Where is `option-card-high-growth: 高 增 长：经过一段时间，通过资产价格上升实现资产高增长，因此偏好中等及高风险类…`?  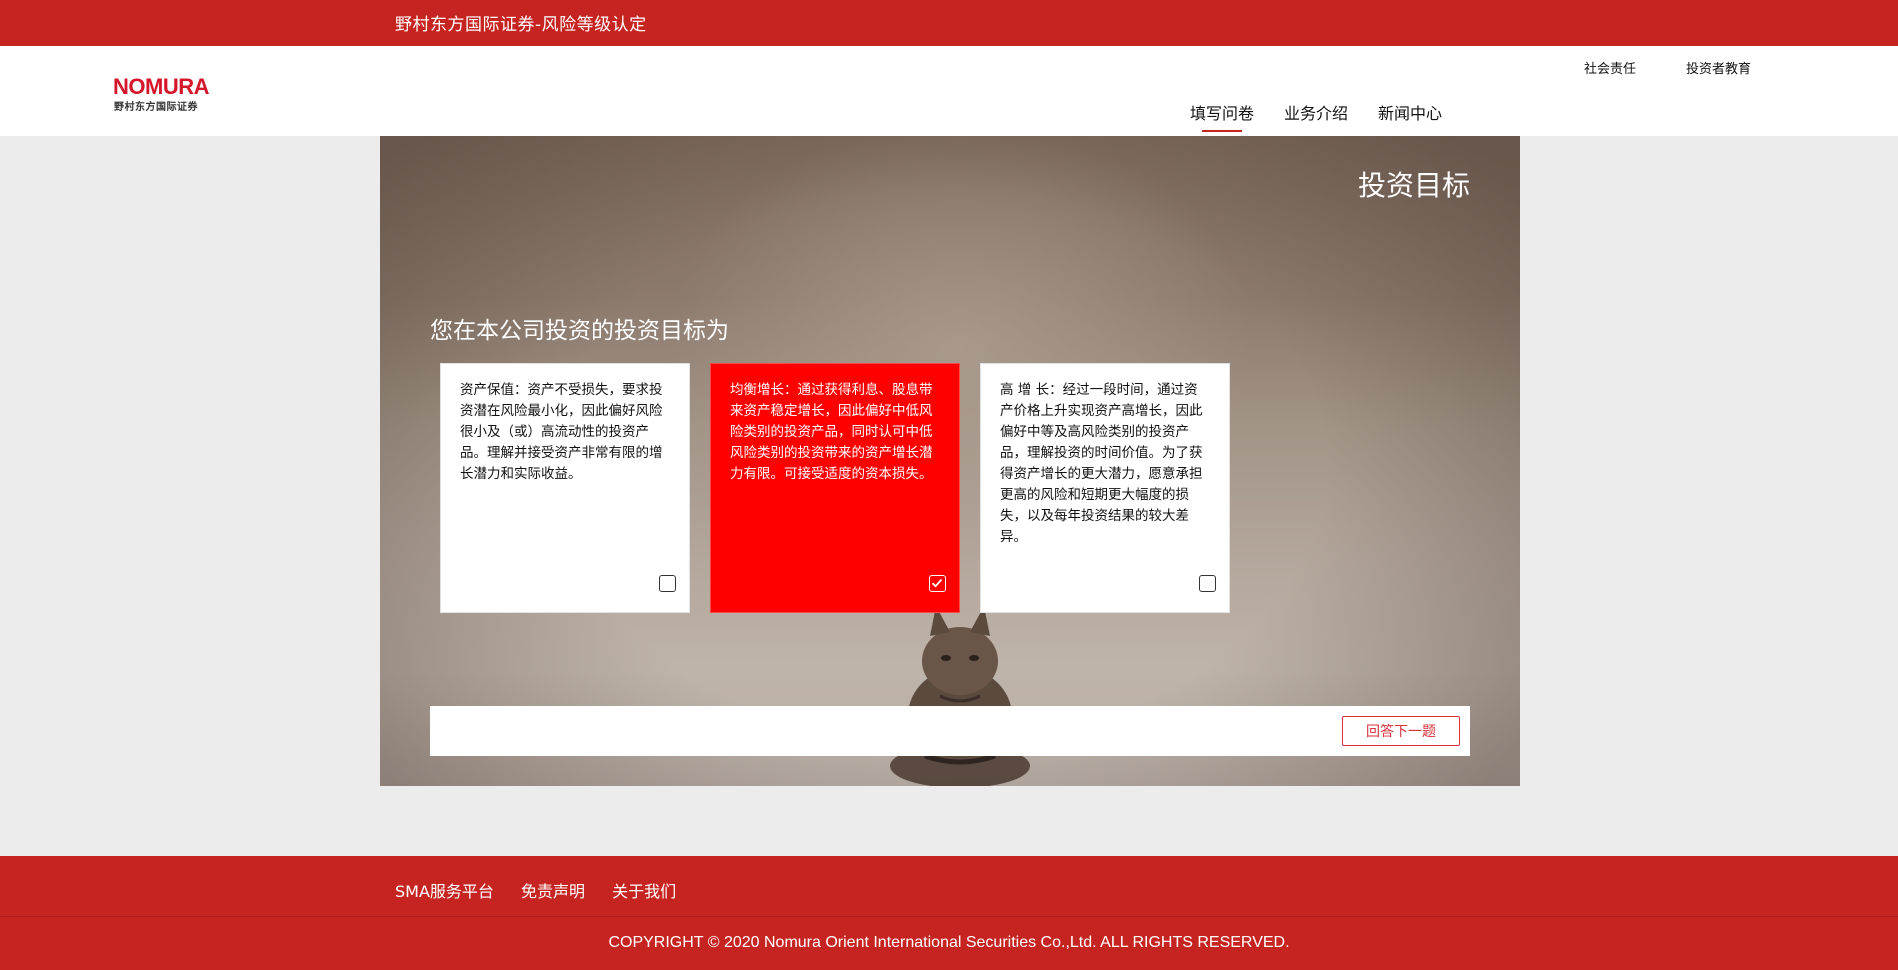
option-card-high-growth: 高 增 长：经过一段时间，通过资产价格上升实现资产高增长，因此偏好中等及高风险类… is located at coordinates (1105, 488).